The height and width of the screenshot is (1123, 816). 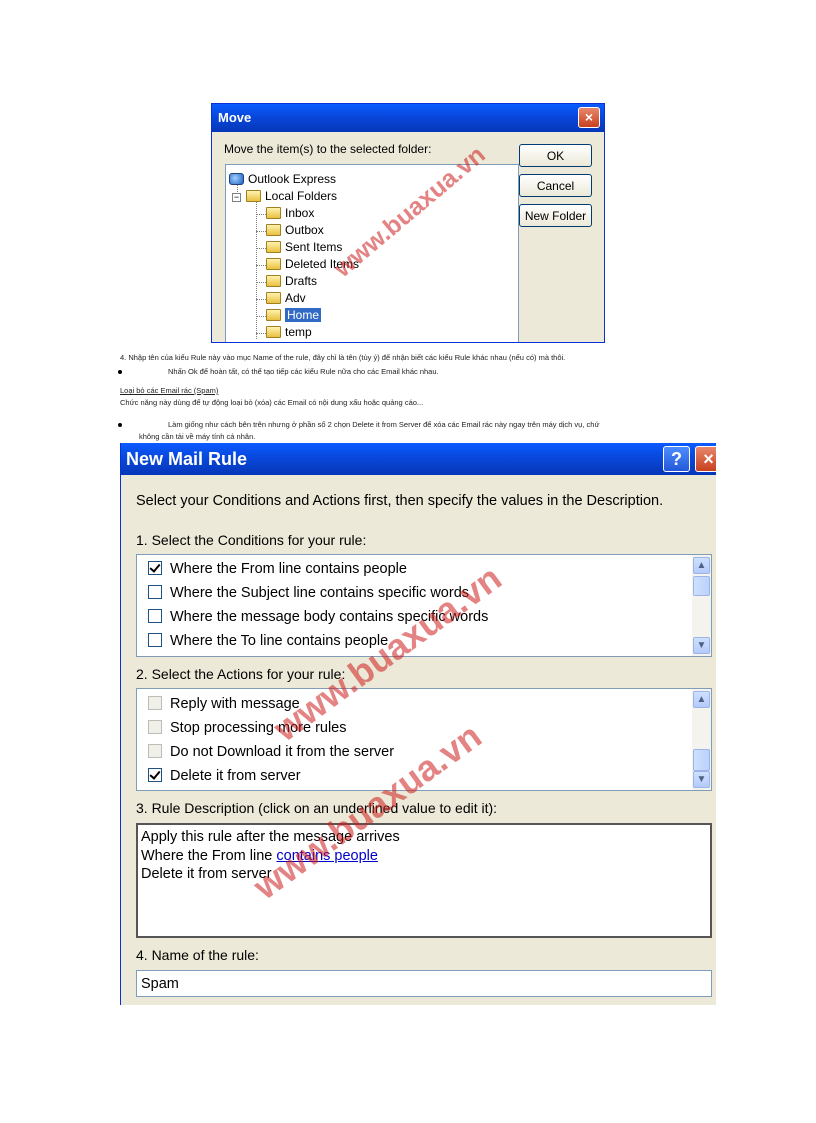 I want to click on description-line-3: Delete it from server, so click(x=206, y=874).